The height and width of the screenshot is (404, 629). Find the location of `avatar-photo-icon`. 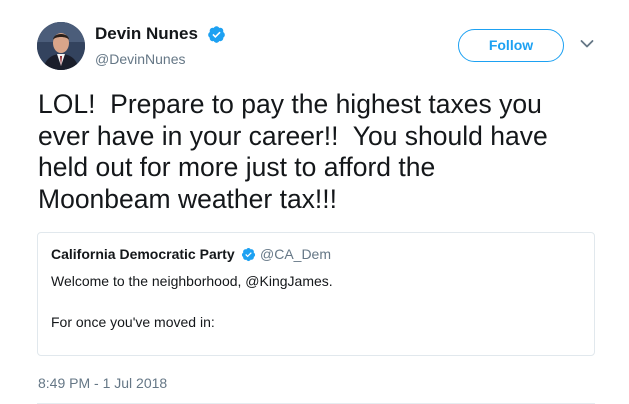

avatar-photo-icon is located at coordinates (61, 46).